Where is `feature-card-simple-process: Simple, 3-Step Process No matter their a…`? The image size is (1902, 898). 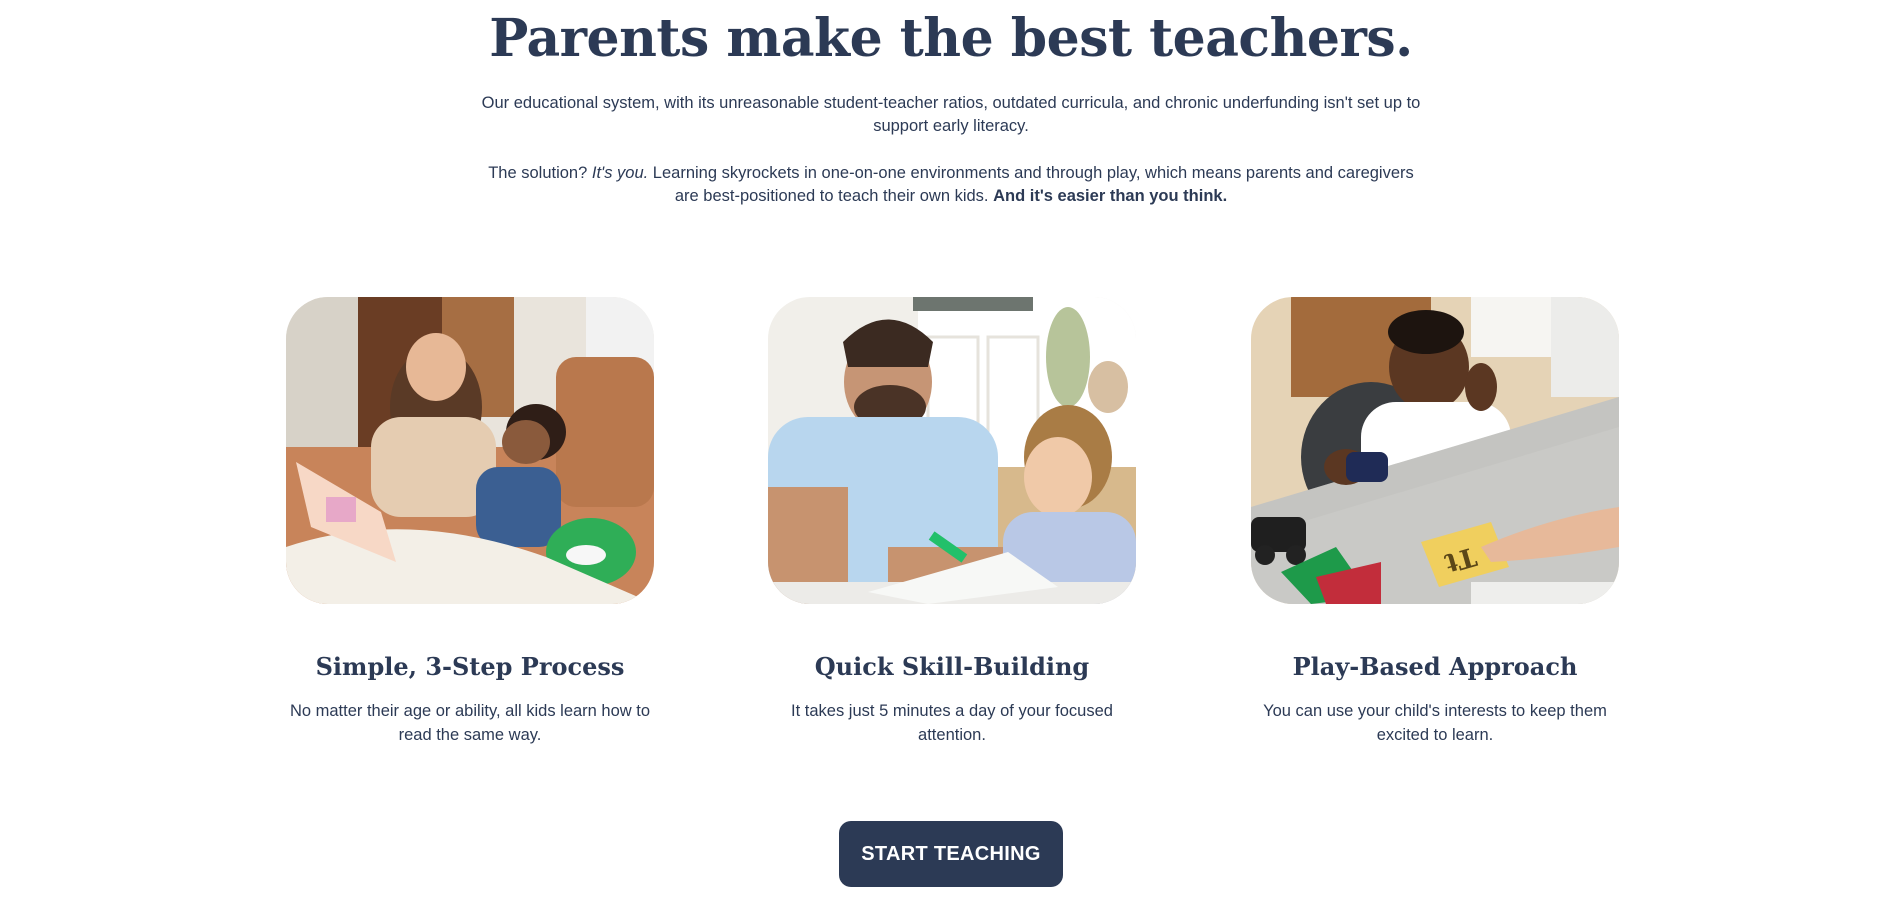
feature-card-simple-process: Simple, 3-Step Process No matter their a… is located at coordinates (470, 522).